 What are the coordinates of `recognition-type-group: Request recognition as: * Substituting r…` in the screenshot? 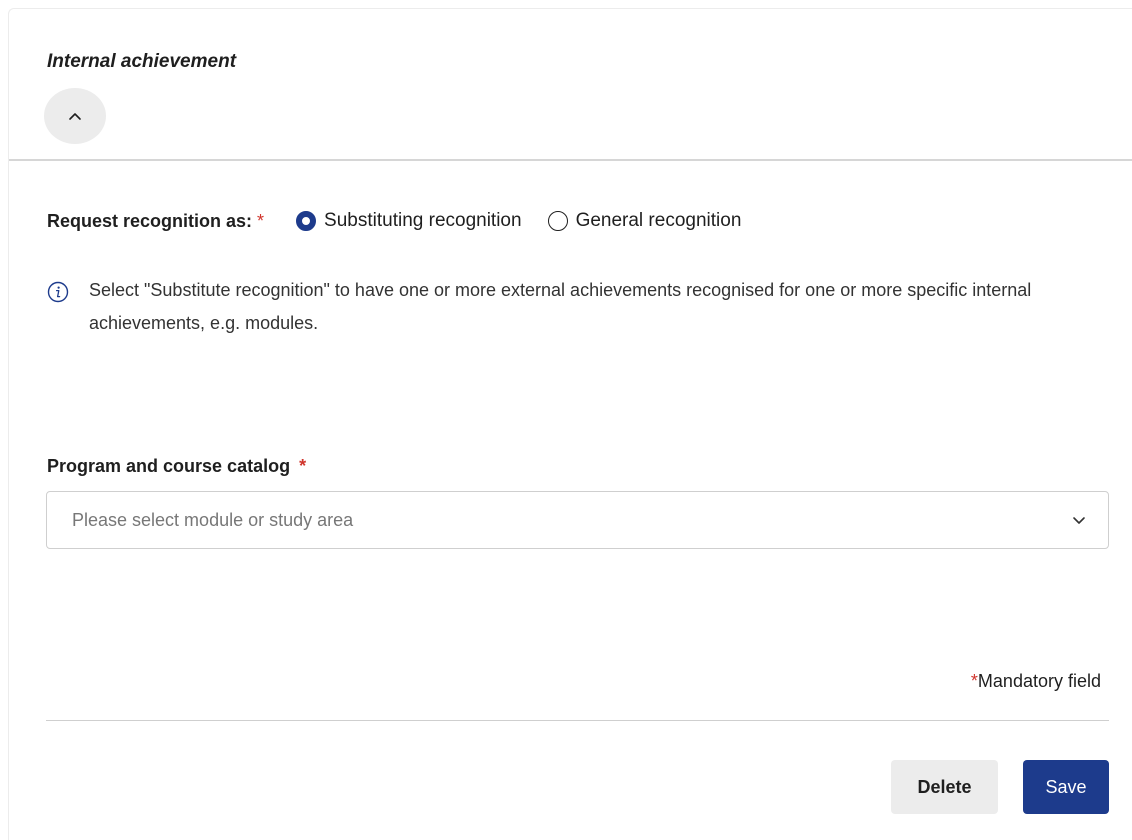 It's located at (394, 221).